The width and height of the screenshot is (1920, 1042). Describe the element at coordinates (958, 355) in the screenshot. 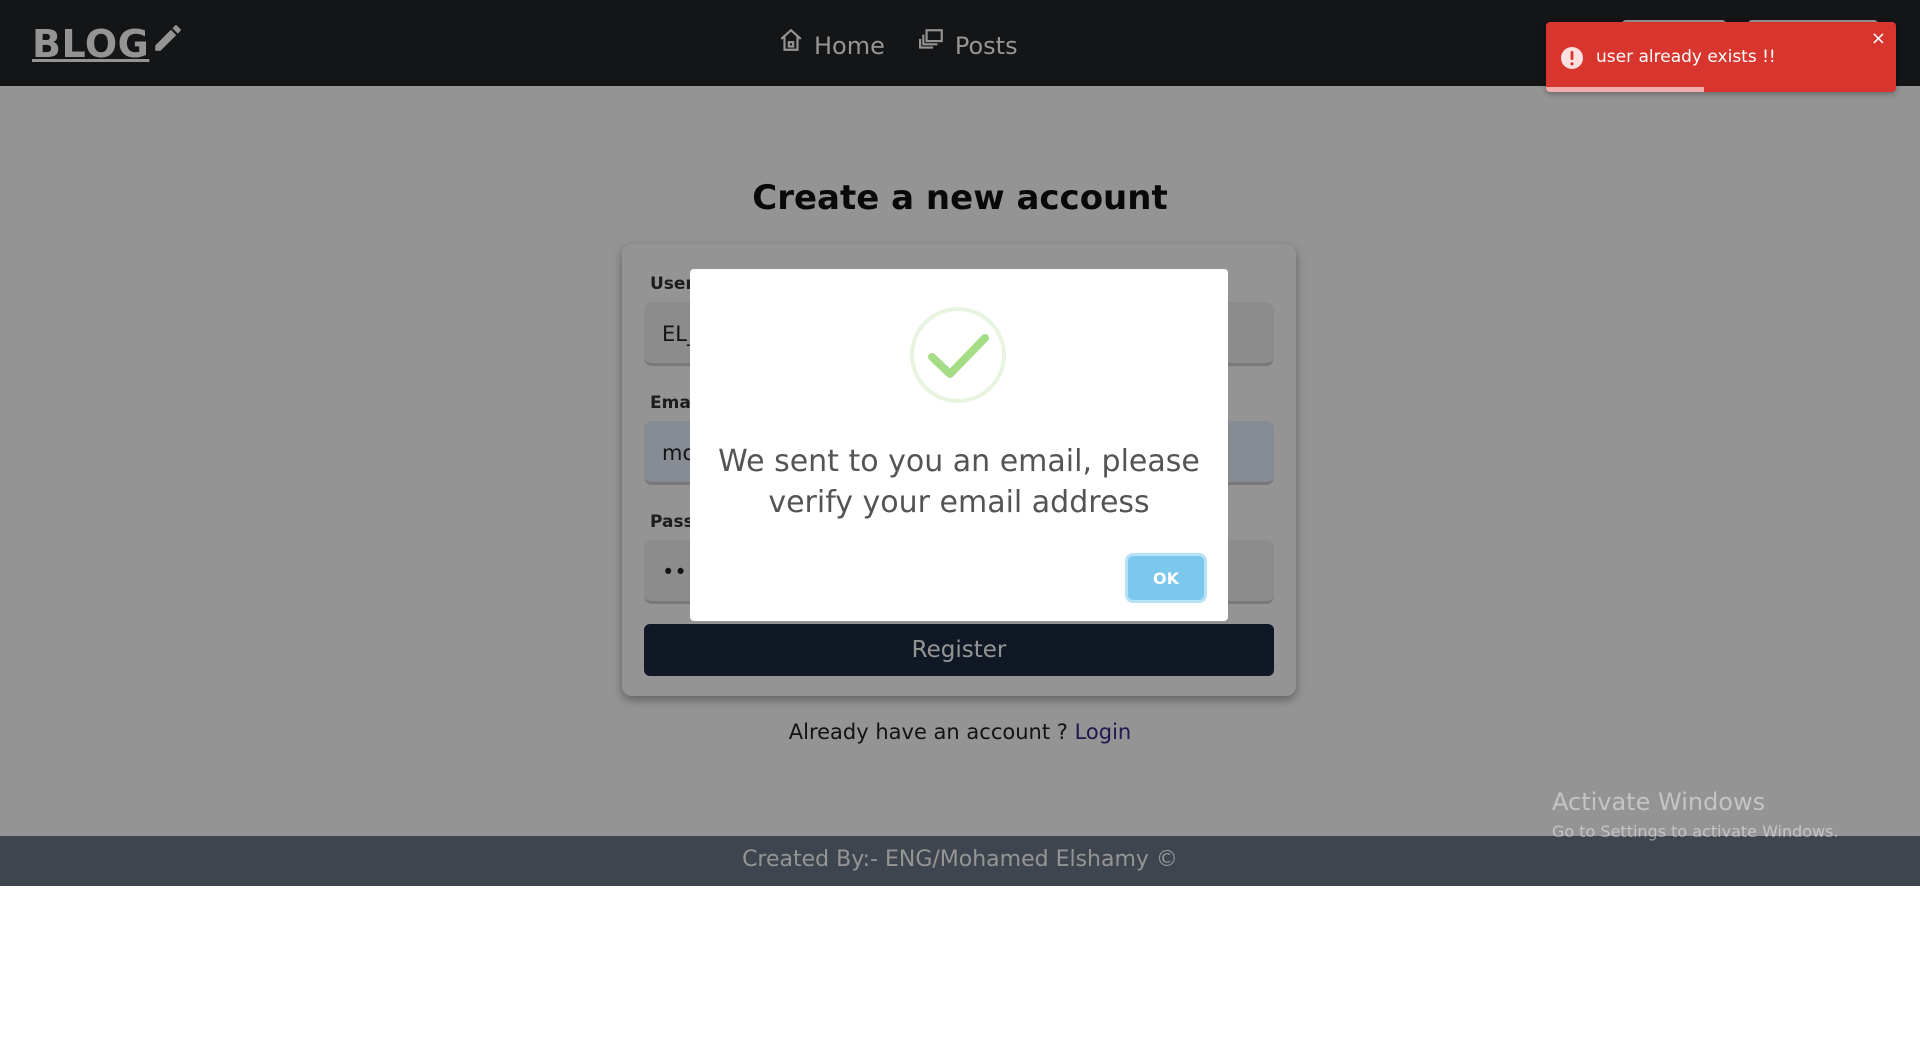

I see `success-check-icon` at that location.